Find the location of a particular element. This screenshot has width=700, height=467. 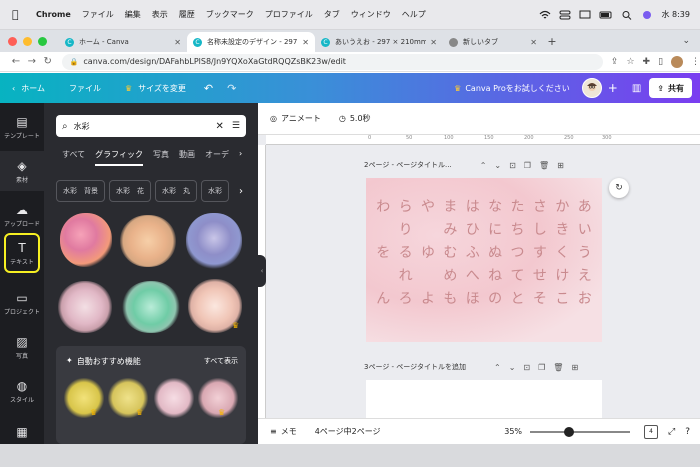

rail-item-styles: ◍ スタイル is located at coordinates (22, 391).